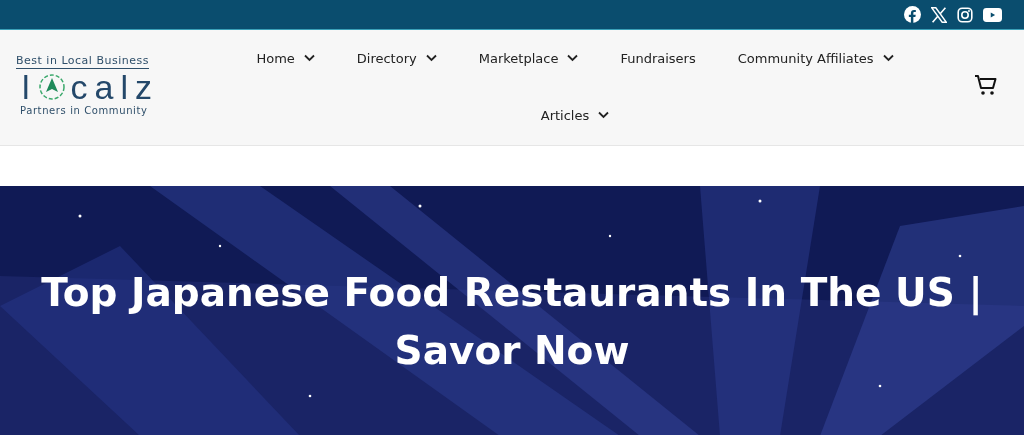  Describe the element at coordinates (939, 14) in the screenshot. I see `x-icon` at that location.